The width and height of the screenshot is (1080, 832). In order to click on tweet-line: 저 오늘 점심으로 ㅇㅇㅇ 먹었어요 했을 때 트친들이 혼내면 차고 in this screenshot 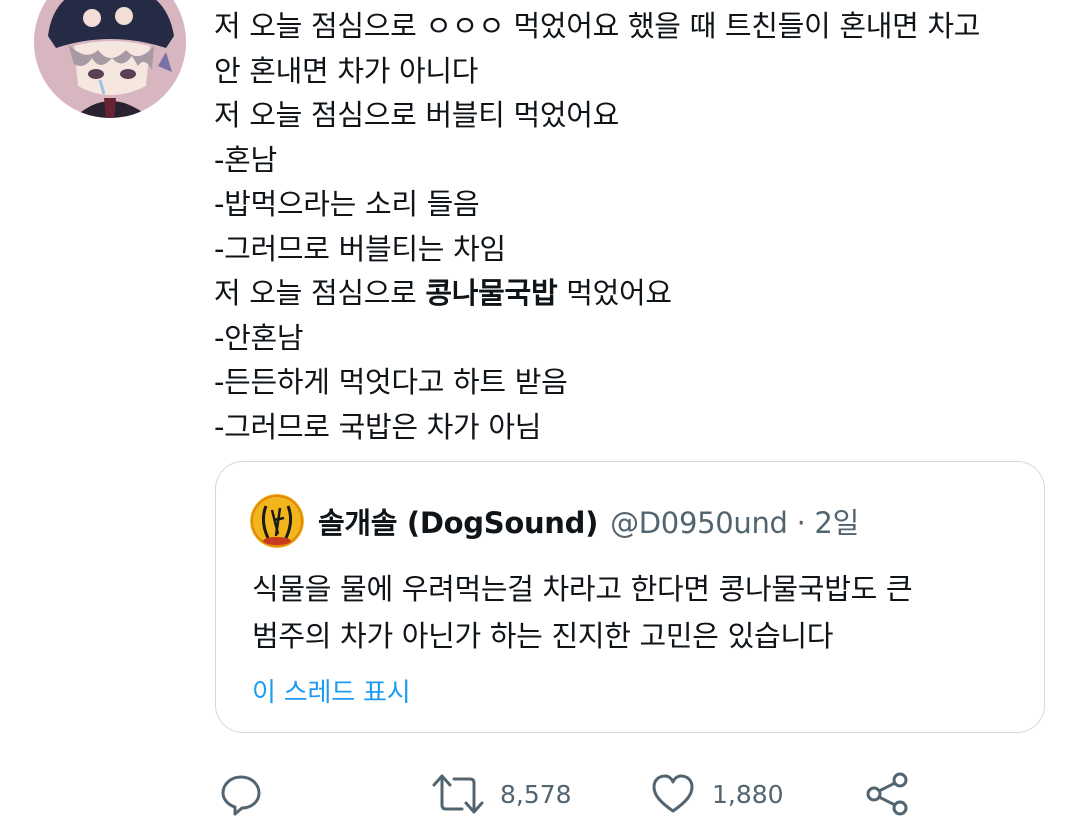, I will do `click(597, 26)`.